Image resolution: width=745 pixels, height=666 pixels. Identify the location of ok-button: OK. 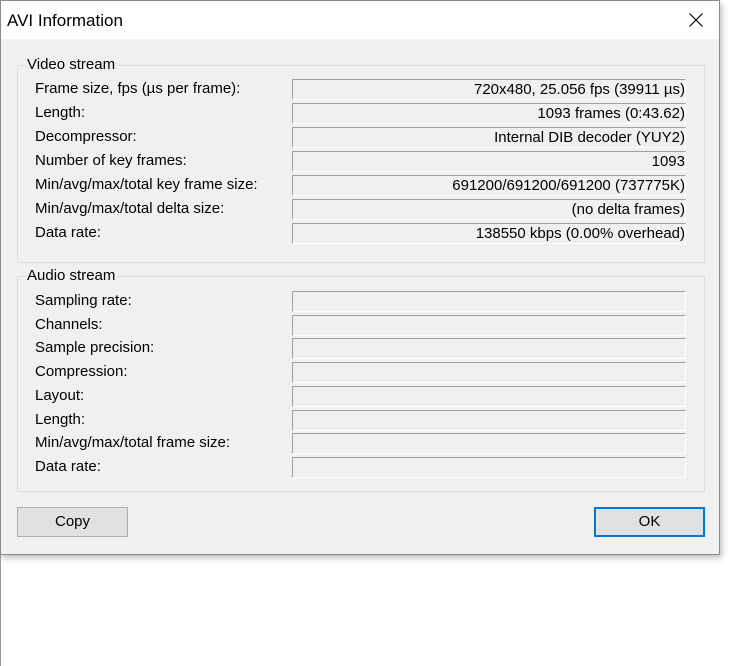
(649, 522).